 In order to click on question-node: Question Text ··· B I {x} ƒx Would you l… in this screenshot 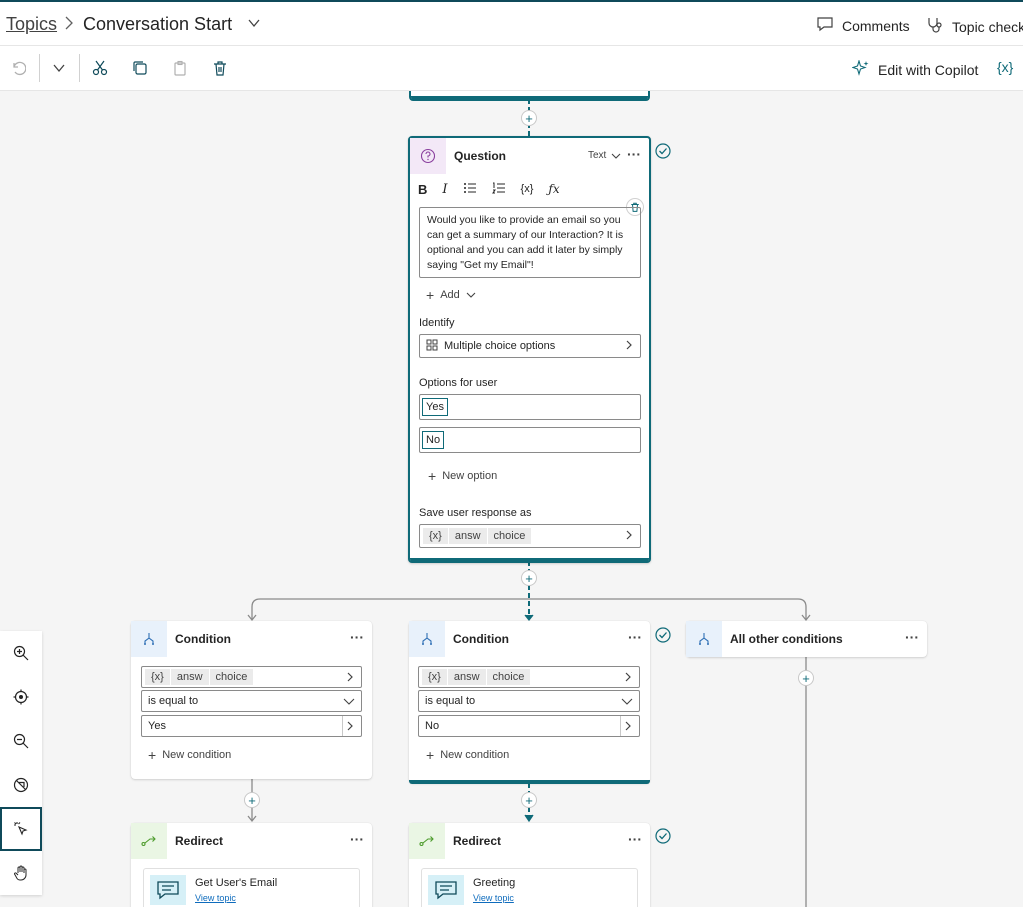, I will do `click(529, 349)`.